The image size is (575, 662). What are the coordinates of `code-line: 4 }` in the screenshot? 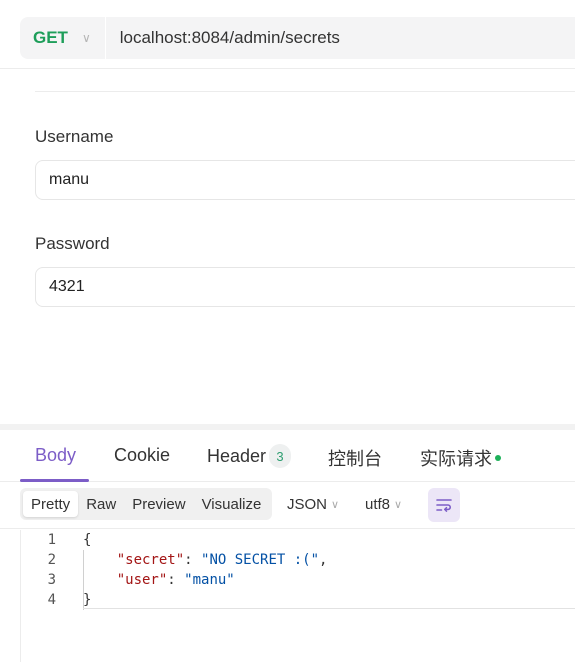 It's located at (298, 600).